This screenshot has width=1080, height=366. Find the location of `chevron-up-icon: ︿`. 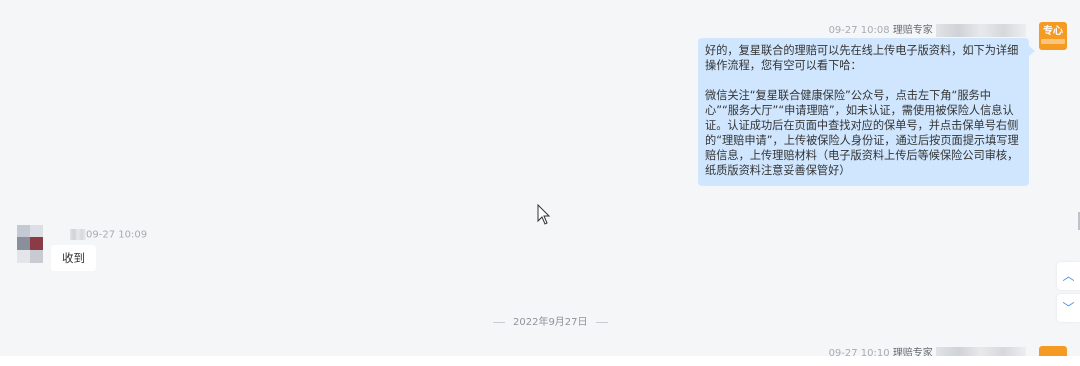

chevron-up-icon: ︿ is located at coordinates (1068, 276).